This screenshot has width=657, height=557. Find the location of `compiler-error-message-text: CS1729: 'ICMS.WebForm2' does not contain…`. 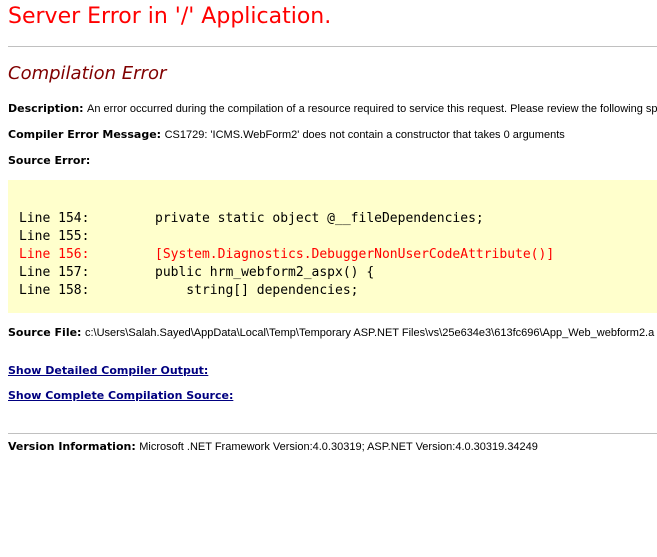

compiler-error-message-text: CS1729: 'ICMS.WebForm2' does not contain… is located at coordinates (364, 135).